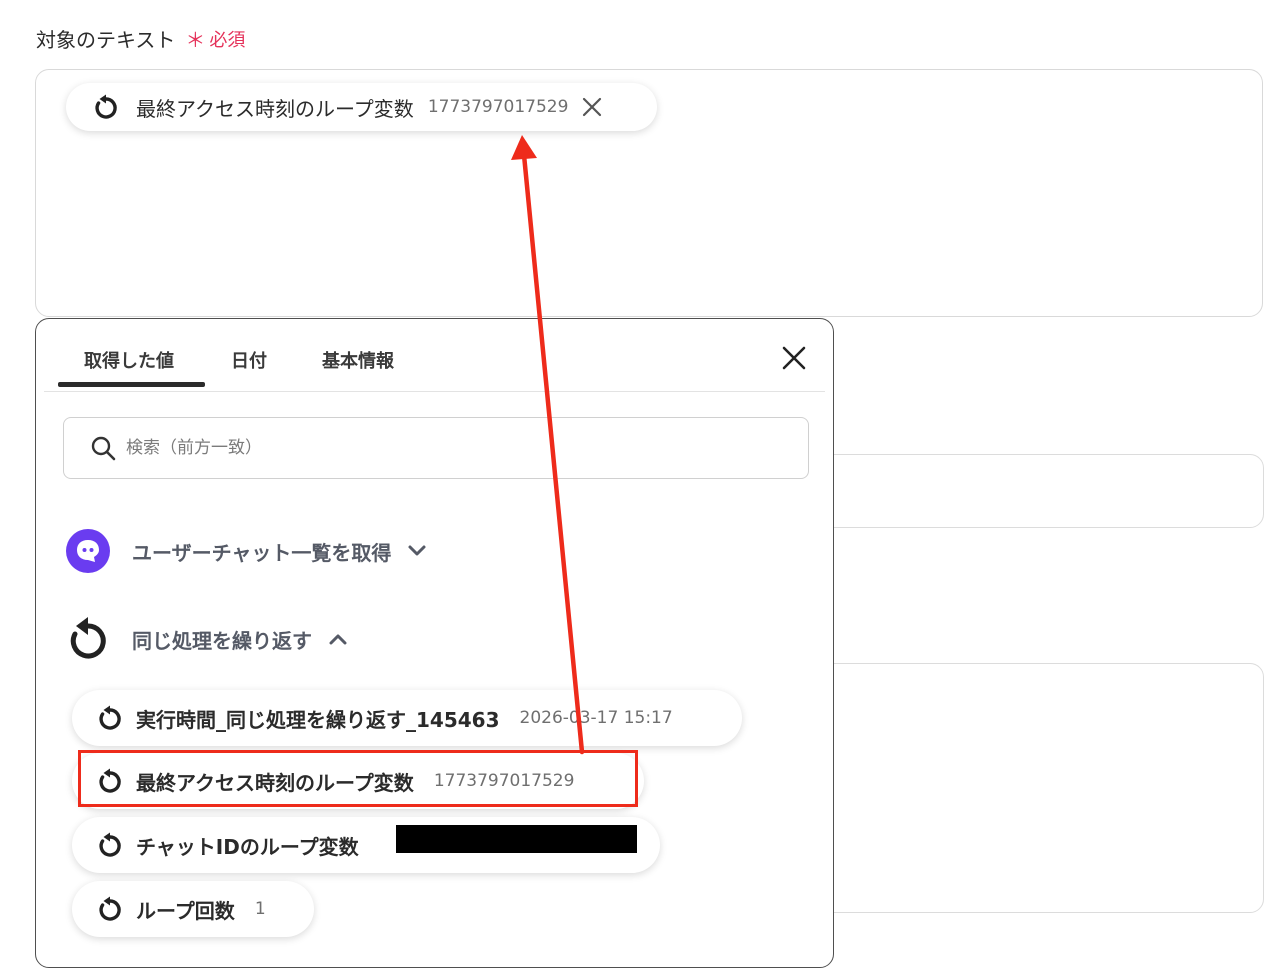 The width and height of the screenshot is (1288, 968). I want to click on required-mark: ＊, so click(195, 40).